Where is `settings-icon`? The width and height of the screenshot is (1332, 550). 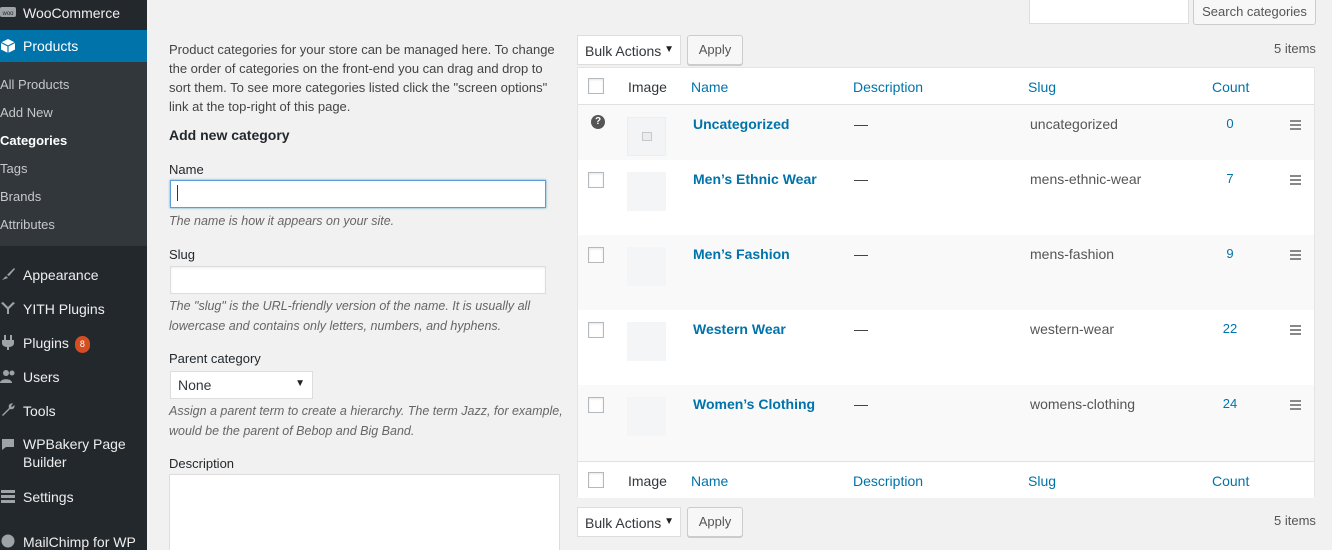
settings-icon is located at coordinates (8, 496).